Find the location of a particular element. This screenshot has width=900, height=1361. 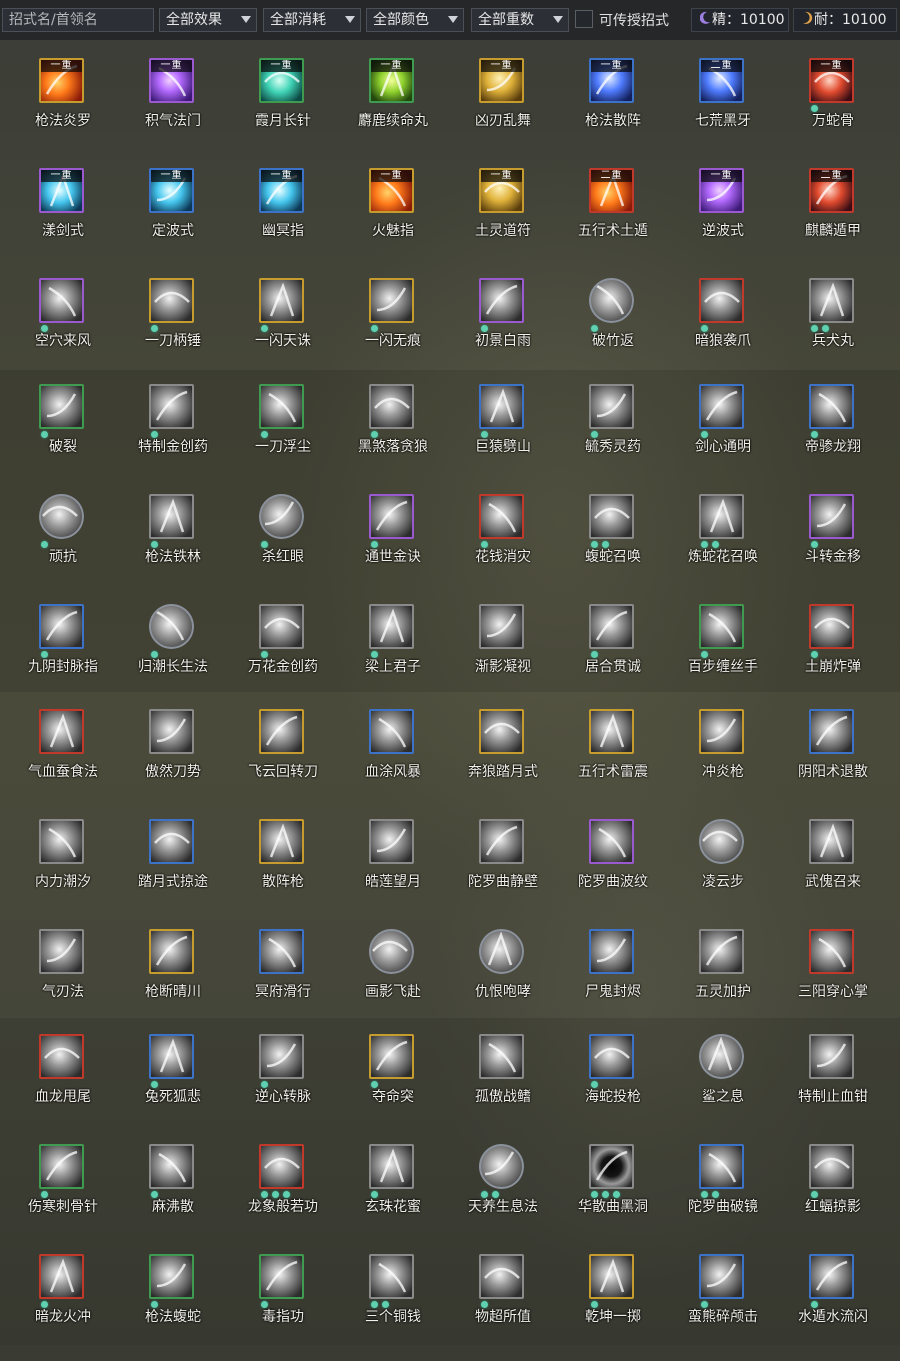

skill-slot: 毓秀灵药 is located at coordinates (605, 436).